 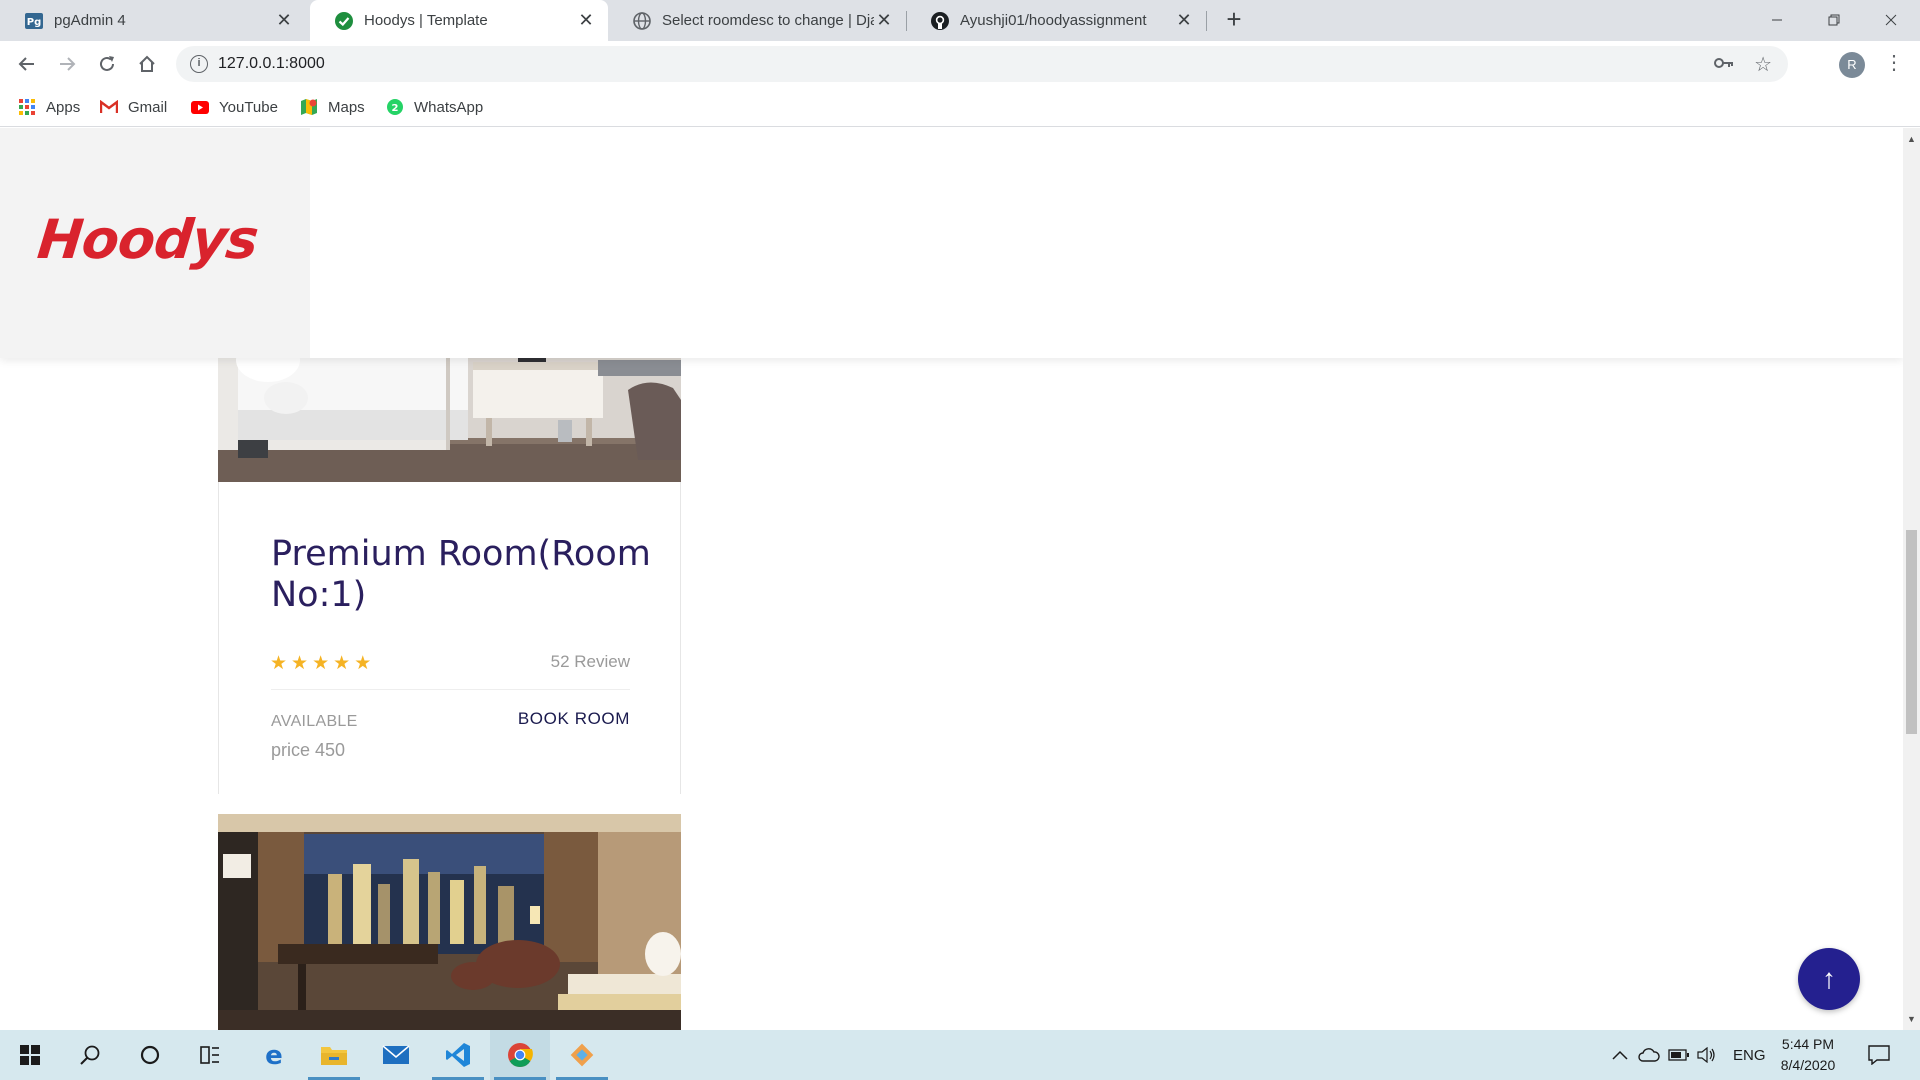 I want to click on battery-tray, so click(x=1679, y=1055).